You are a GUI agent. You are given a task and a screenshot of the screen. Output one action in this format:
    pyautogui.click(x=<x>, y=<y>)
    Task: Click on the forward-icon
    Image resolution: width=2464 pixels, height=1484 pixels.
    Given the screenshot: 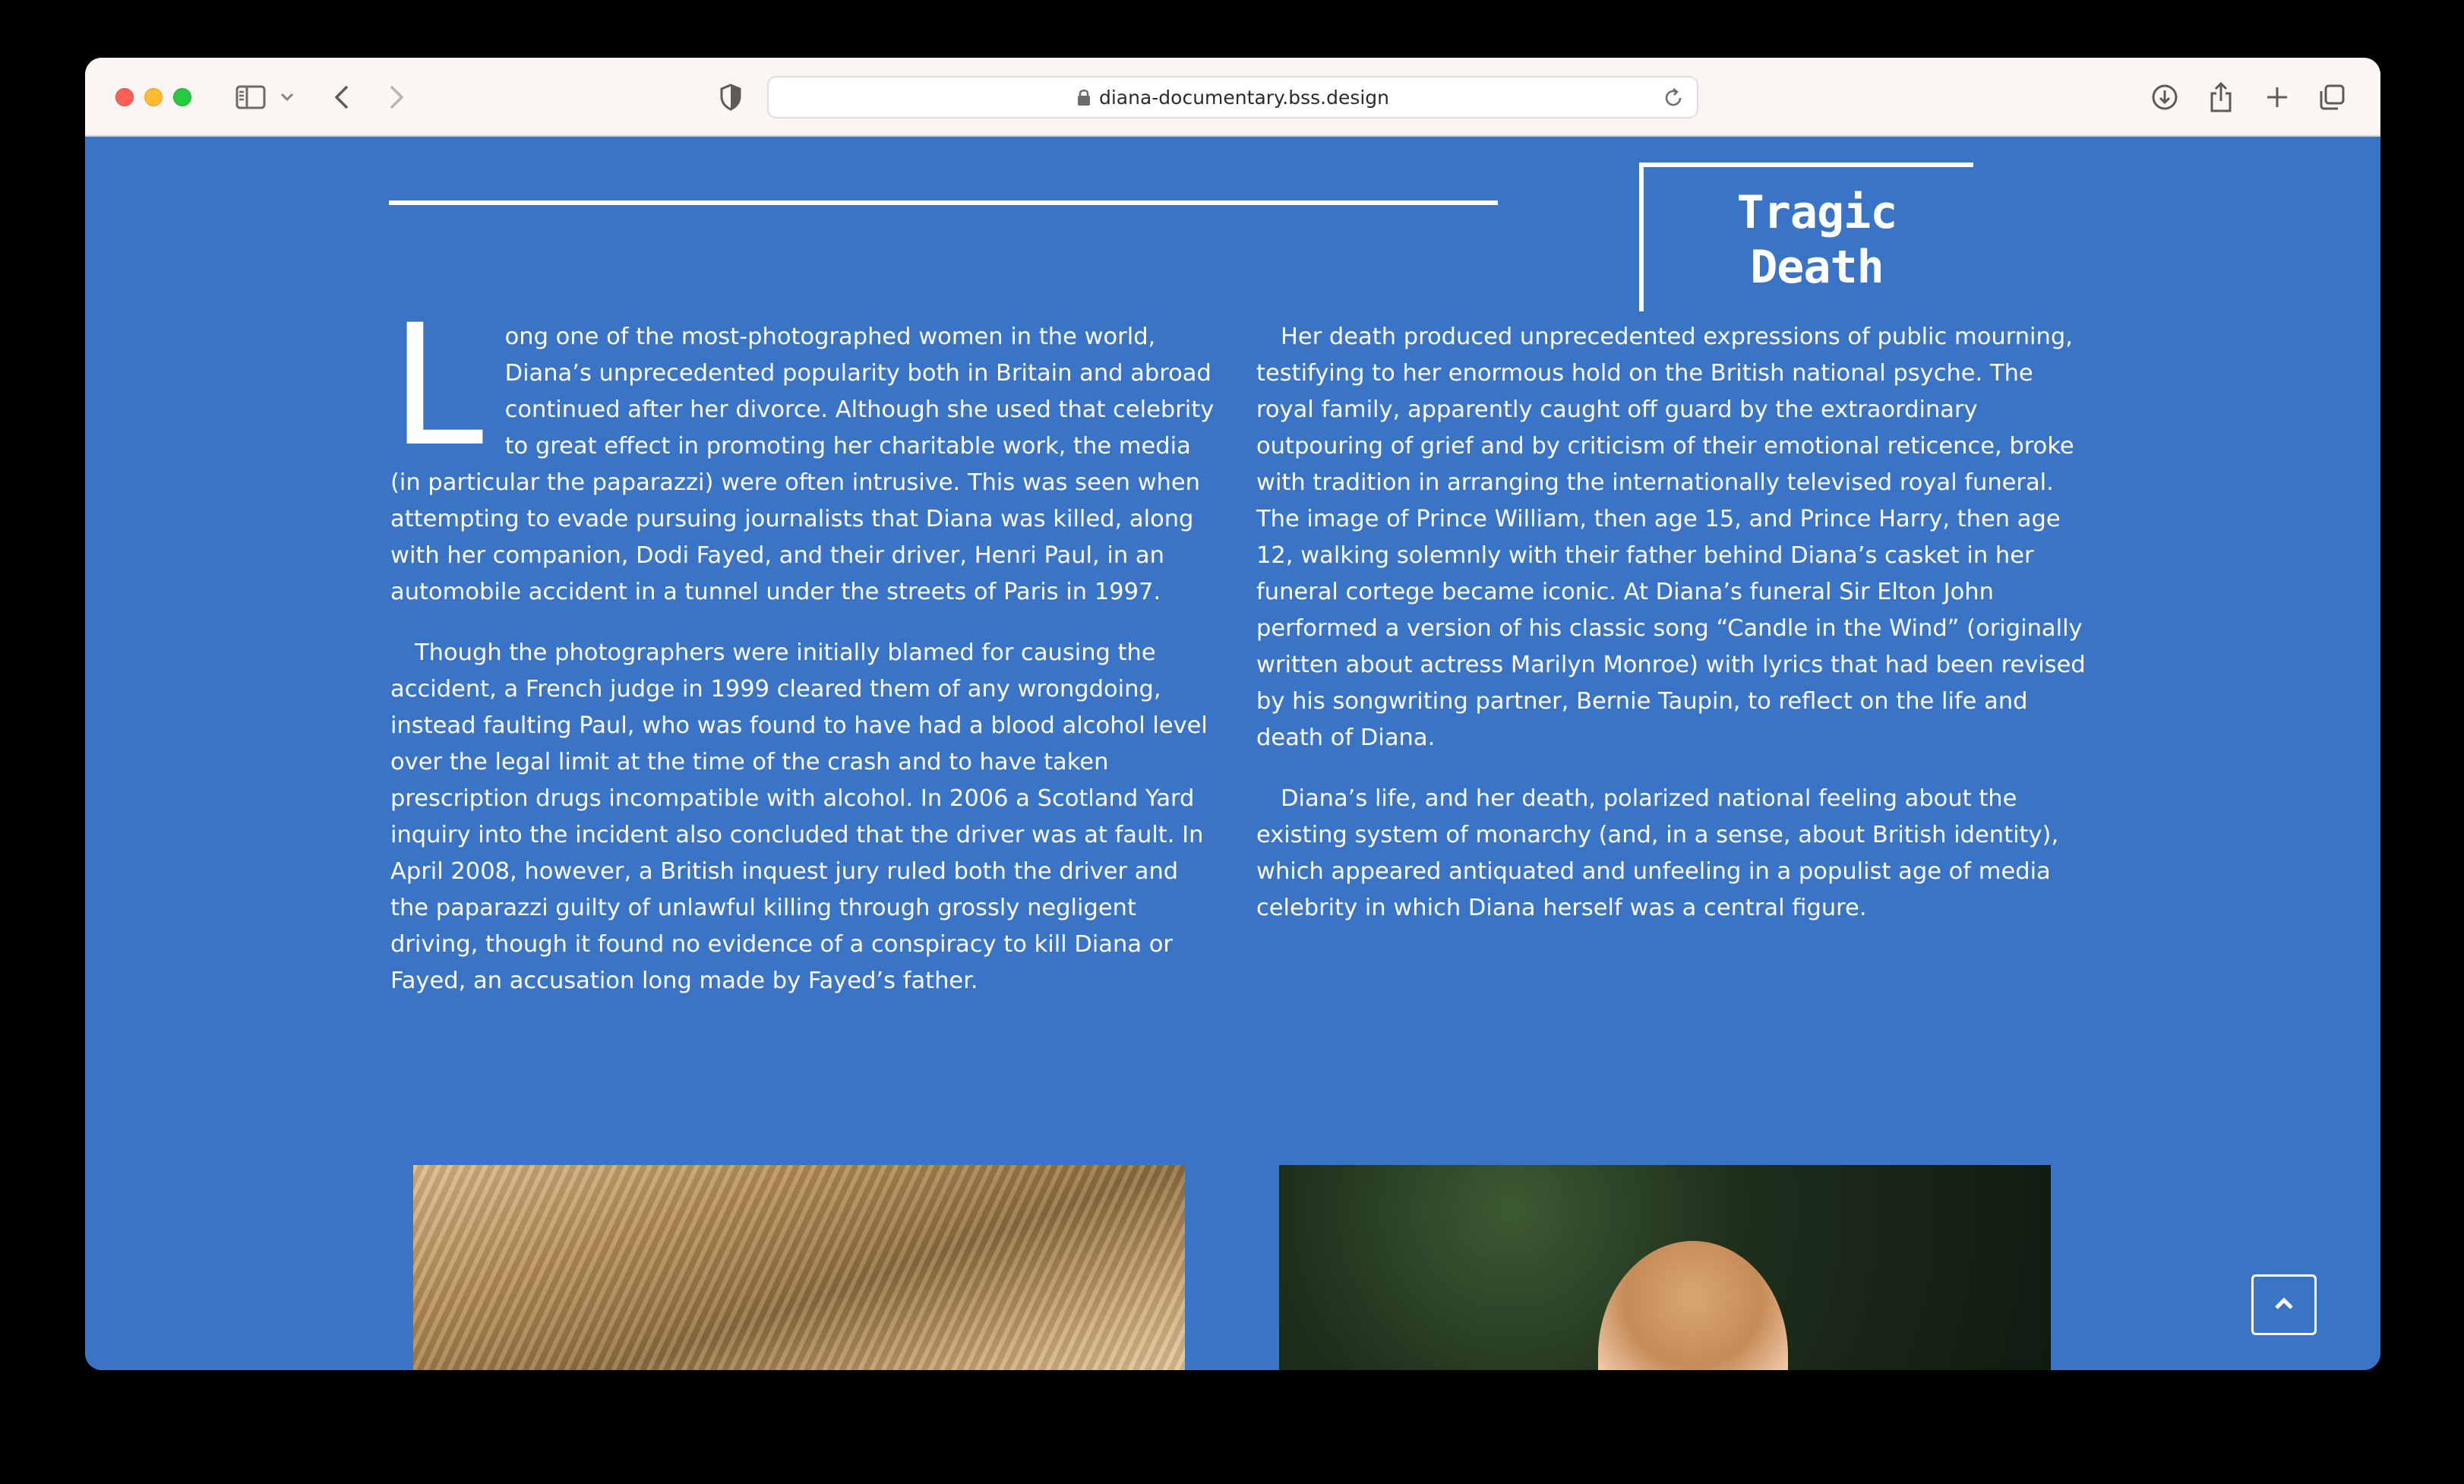 What is the action you would take?
    pyautogui.click(x=396, y=97)
    